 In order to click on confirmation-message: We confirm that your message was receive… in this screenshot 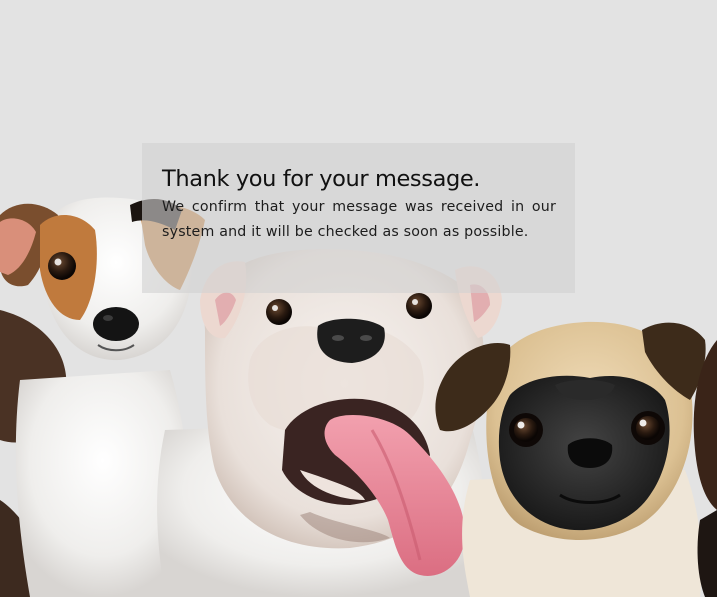, I will do `click(359, 219)`.